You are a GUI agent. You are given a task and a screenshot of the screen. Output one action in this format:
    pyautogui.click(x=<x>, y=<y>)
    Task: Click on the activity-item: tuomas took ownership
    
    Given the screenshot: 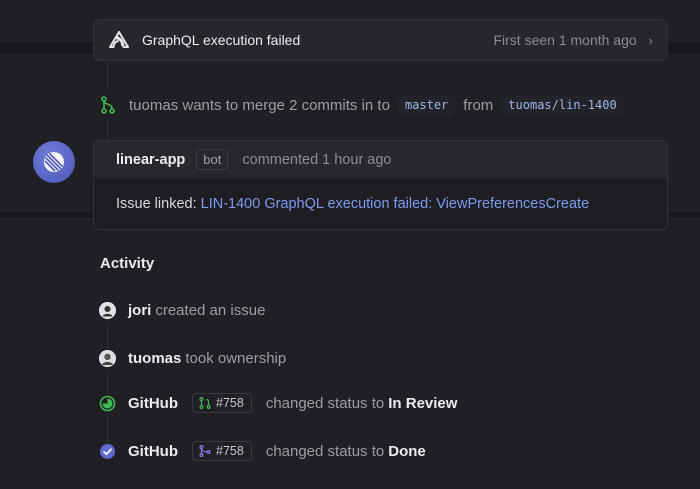 What is the action you would take?
    pyautogui.click(x=192, y=358)
    